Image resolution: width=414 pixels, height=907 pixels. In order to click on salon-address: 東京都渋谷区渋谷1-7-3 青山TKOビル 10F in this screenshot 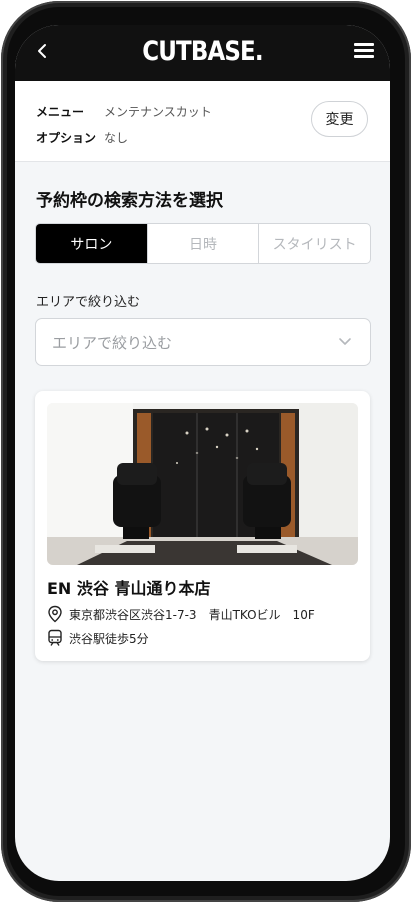, I will do `click(192, 614)`.